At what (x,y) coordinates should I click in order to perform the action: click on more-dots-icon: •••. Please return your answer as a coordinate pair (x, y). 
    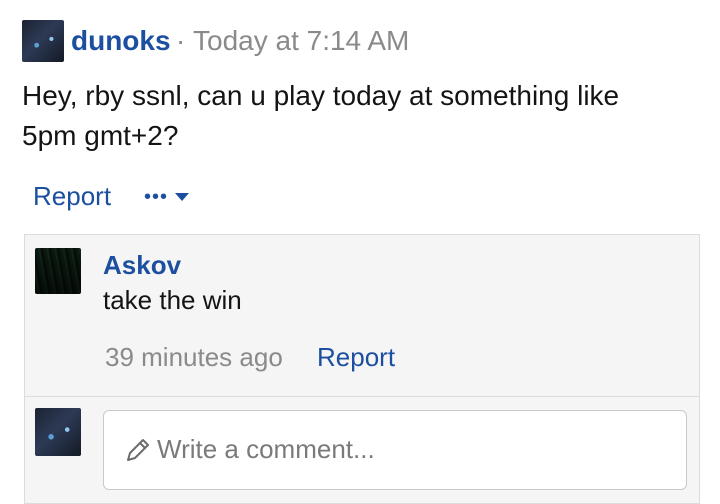
    Looking at the image, I should click on (156, 197).